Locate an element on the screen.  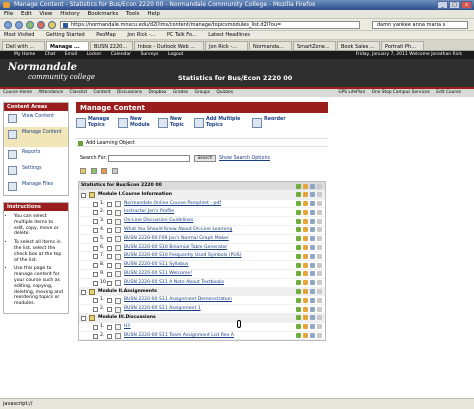
d2l-link-logout: Logout is located at coordinates (175, 54).